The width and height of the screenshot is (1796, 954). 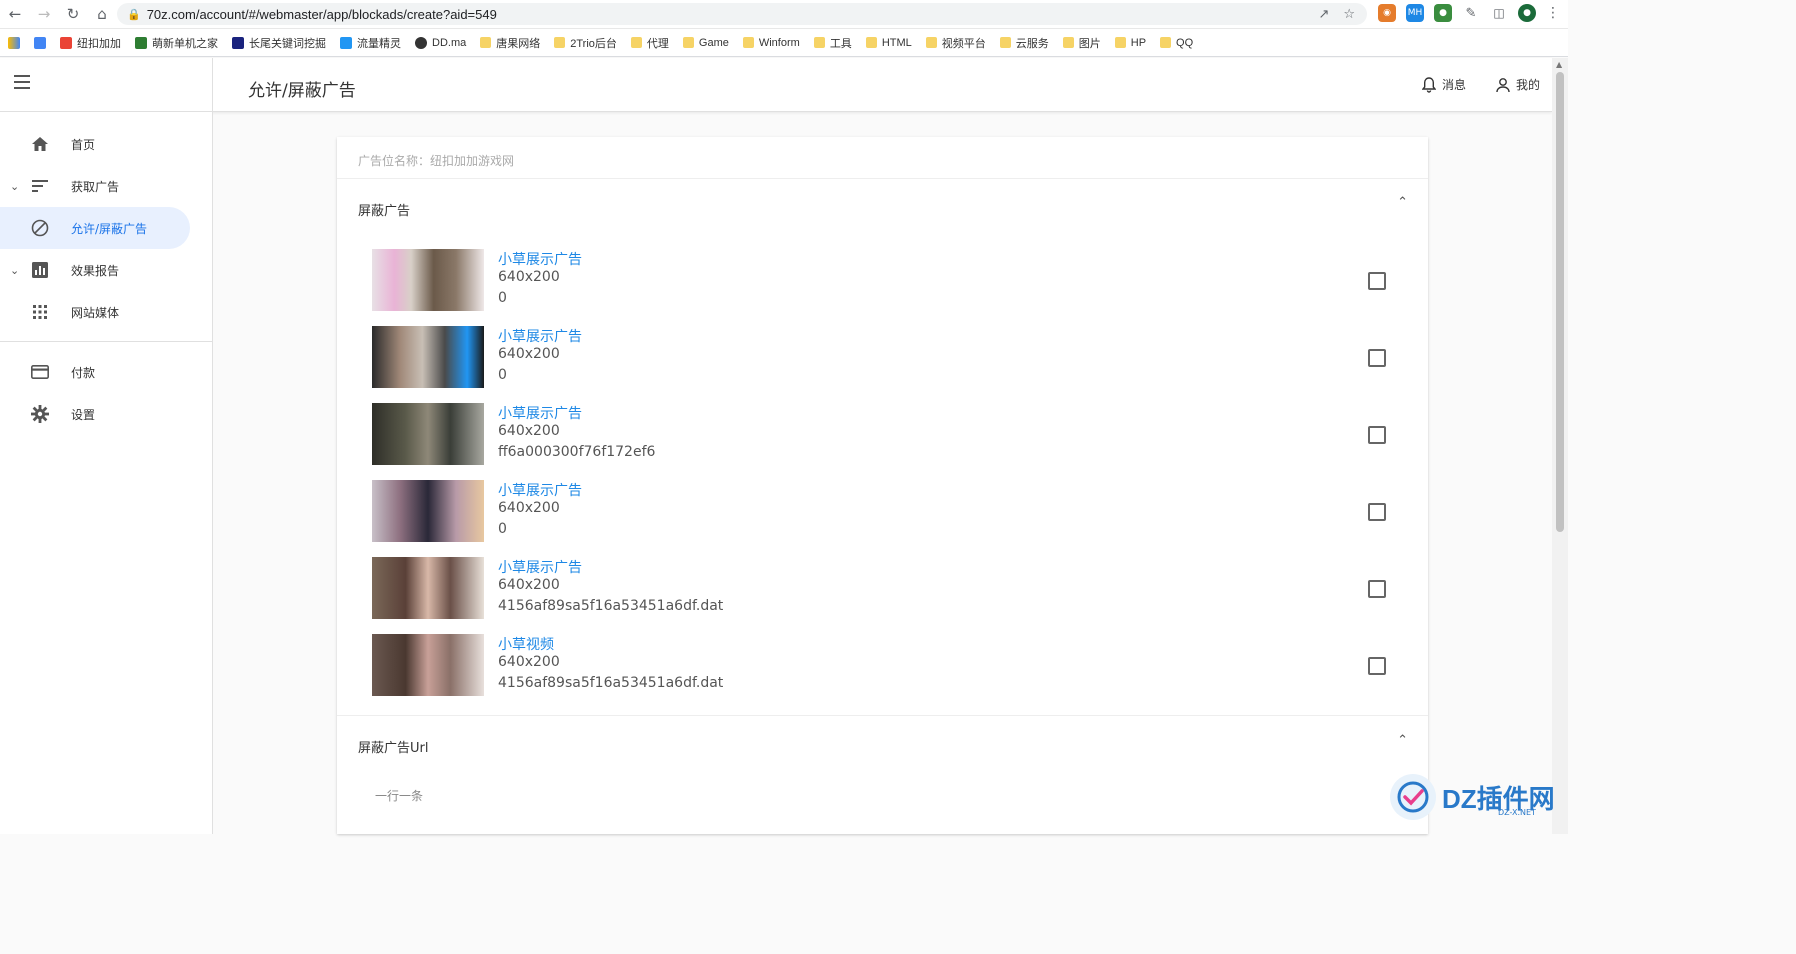 I want to click on bookmark-folder: 云服务, so click(x=1024, y=43).